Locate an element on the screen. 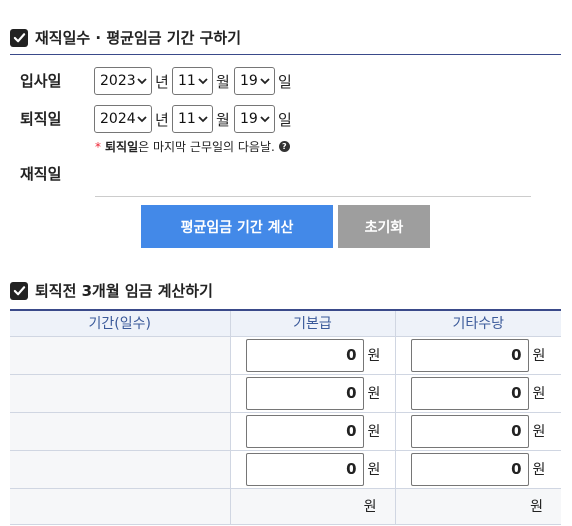 This screenshot has height=526, width=572. required-star: * is located at coordinates (98, 146).